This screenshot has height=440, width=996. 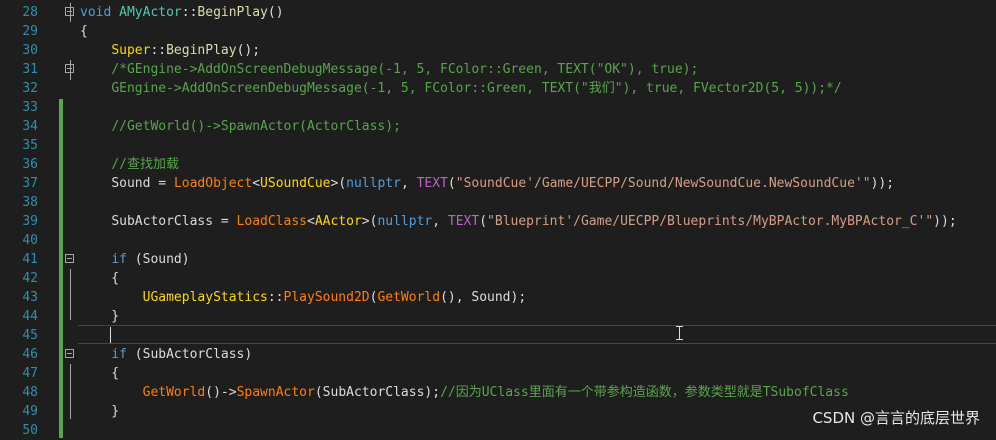 I want to click on watermark: CSDN @言言的底层世界, so click(x=896, y=418).